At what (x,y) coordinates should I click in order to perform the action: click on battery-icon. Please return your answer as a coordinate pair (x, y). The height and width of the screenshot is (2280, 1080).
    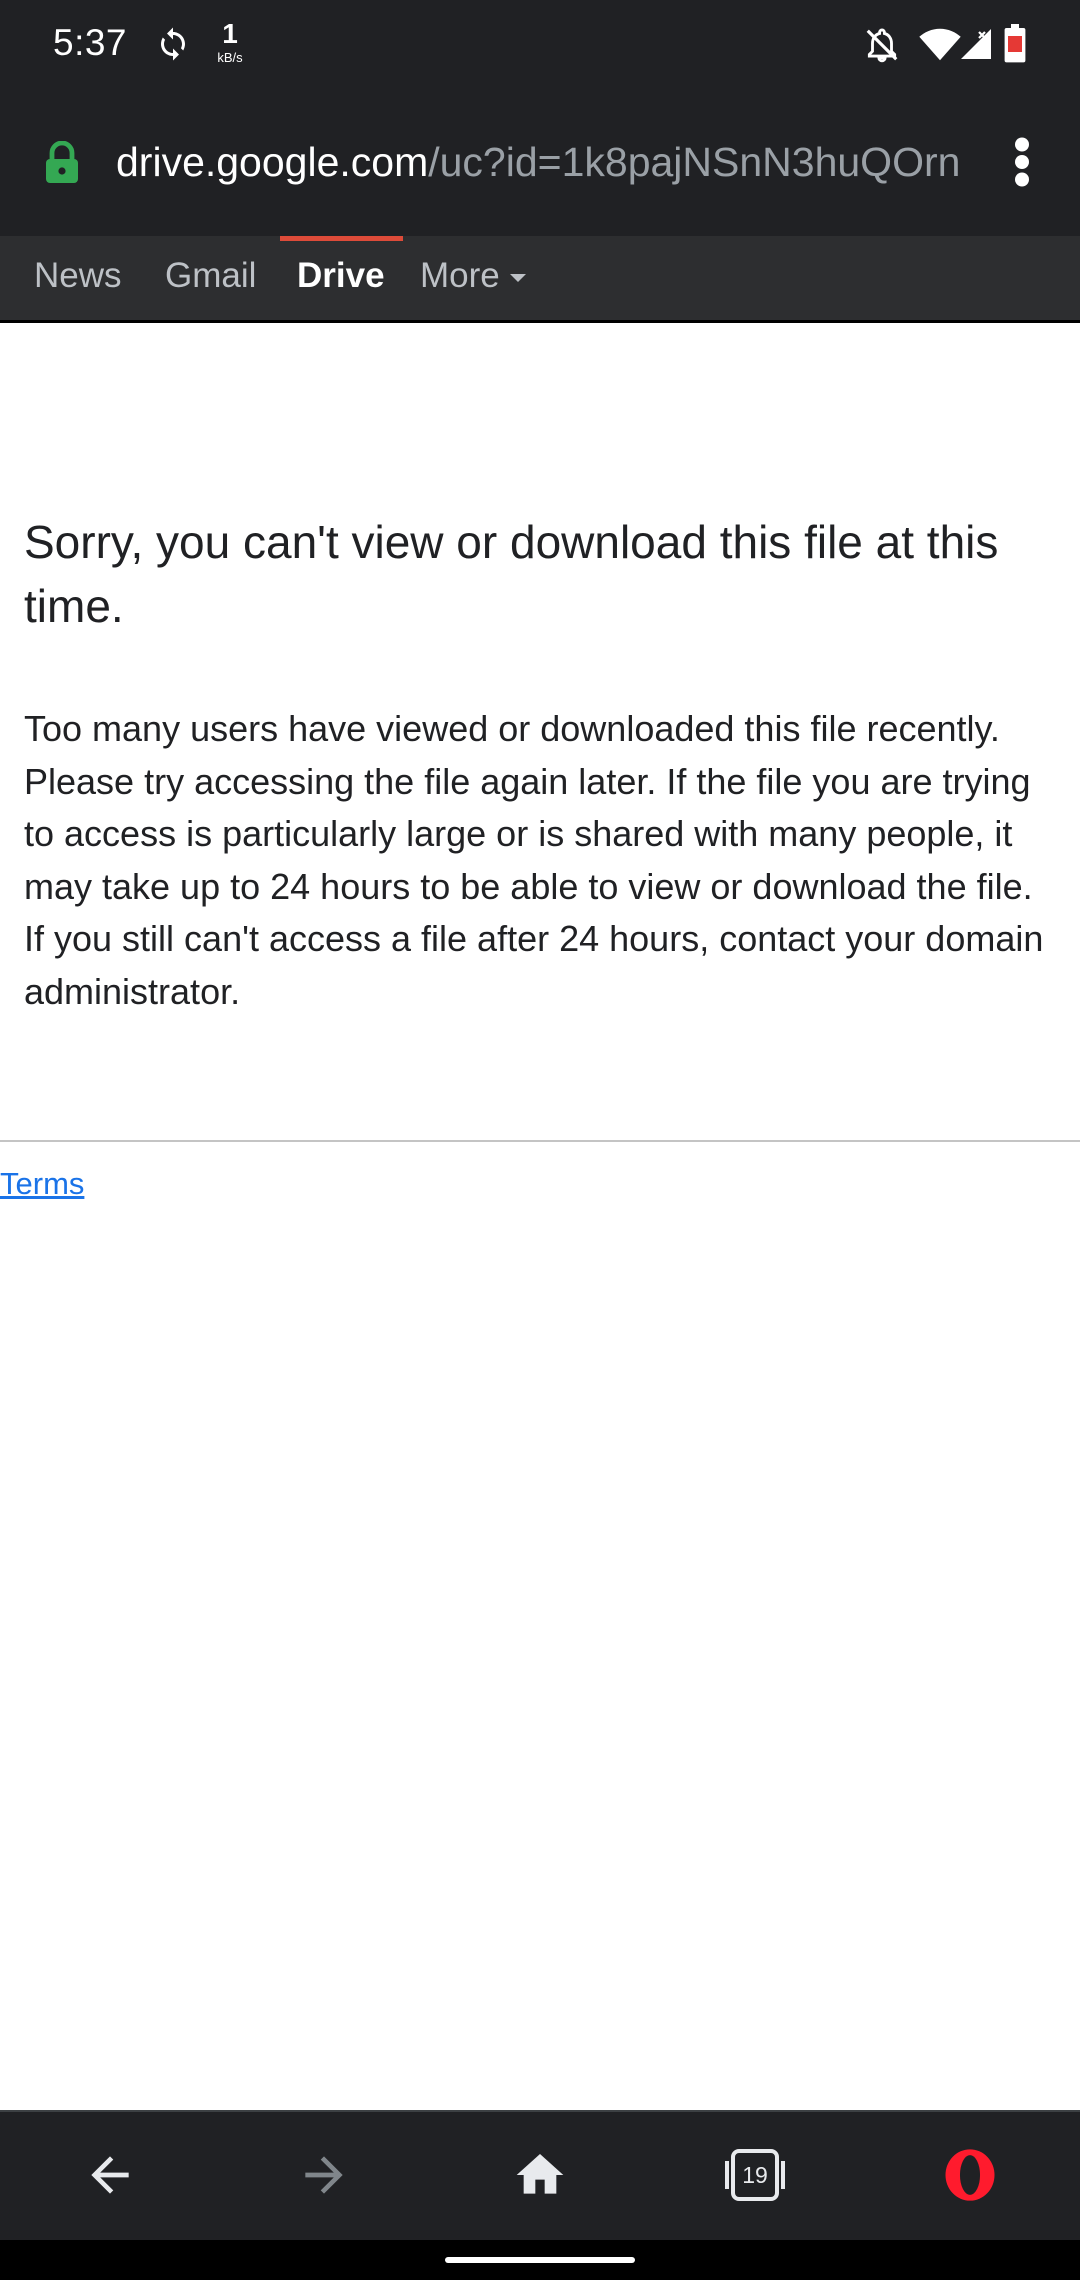
    Looking at the image, I should click on (1015, 46).